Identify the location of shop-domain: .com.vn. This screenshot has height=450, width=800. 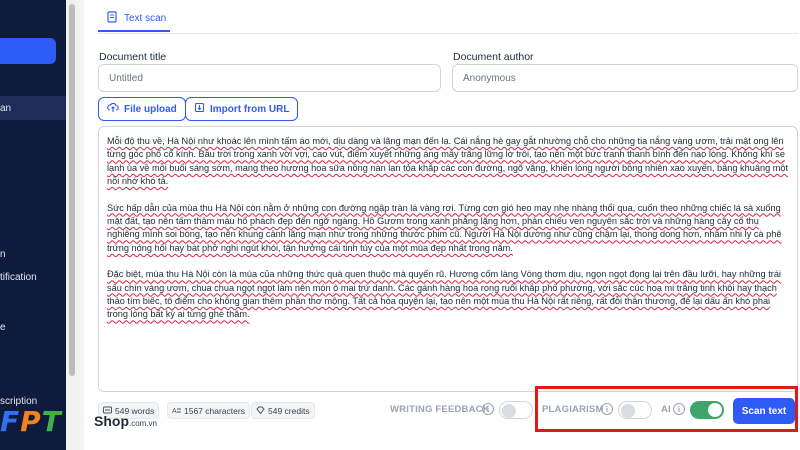
(143, 423).